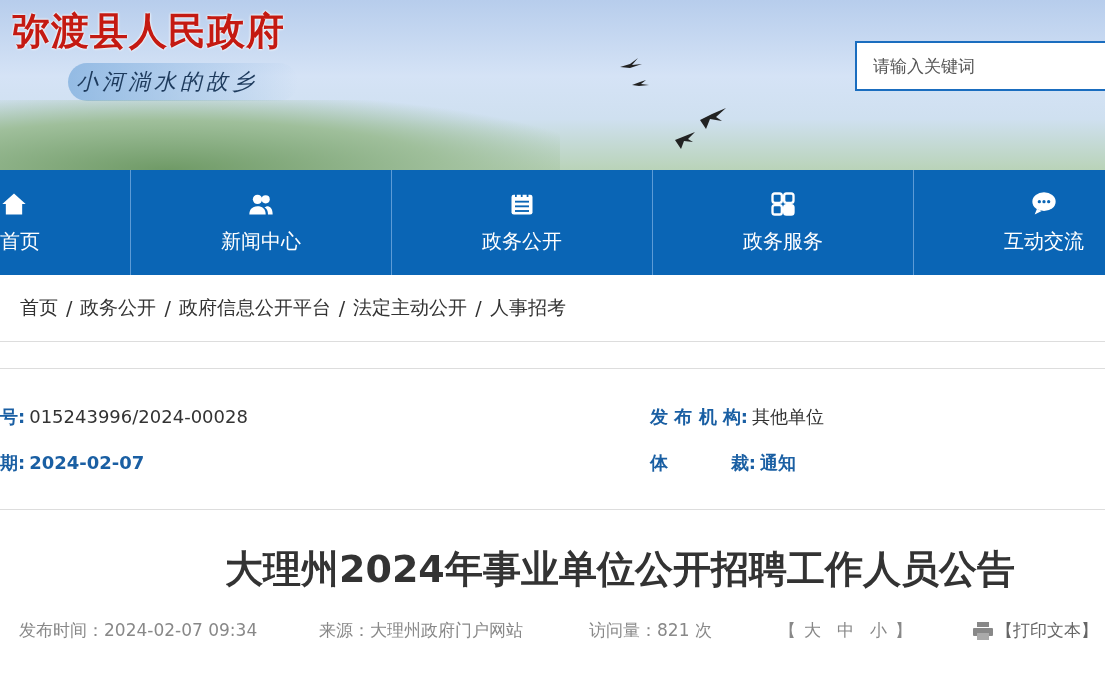  Describe the element at coordinates (139, 630) in the screenshot. I see `publish-time: 发布时间：2024-02-07 09:34` at that location.